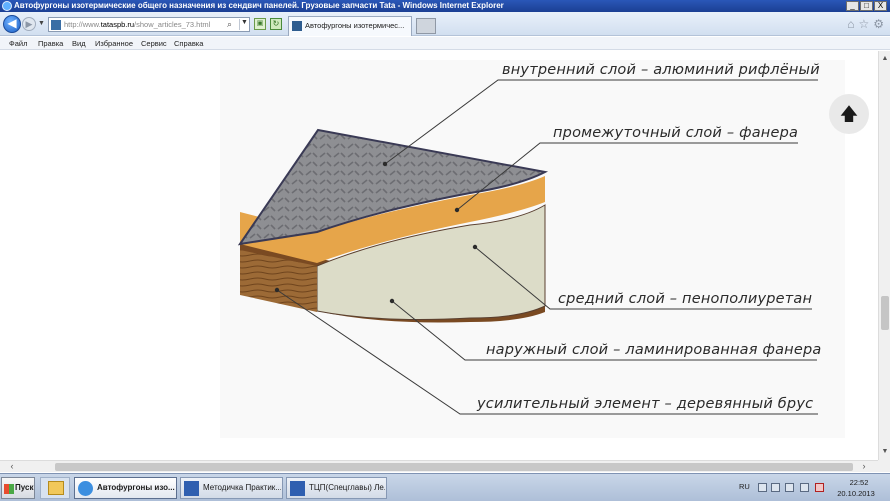 This screenshot has height=502, width=890. I want to click on back-button: ◀, so click(12, 24).